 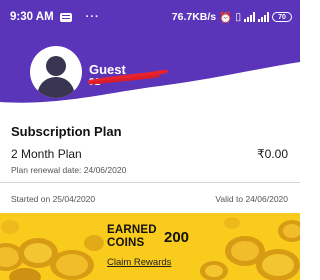 What do you see at coordinates (177, 237) in the screenshot?
I see `coin-count: 200` at bounding box center [177, 237].